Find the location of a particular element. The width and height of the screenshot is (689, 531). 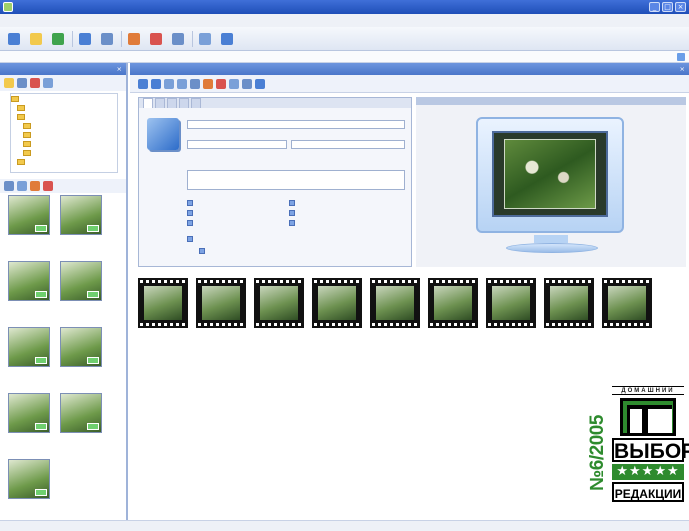

toolbar-button-globe is located at coordinates (59, 38).